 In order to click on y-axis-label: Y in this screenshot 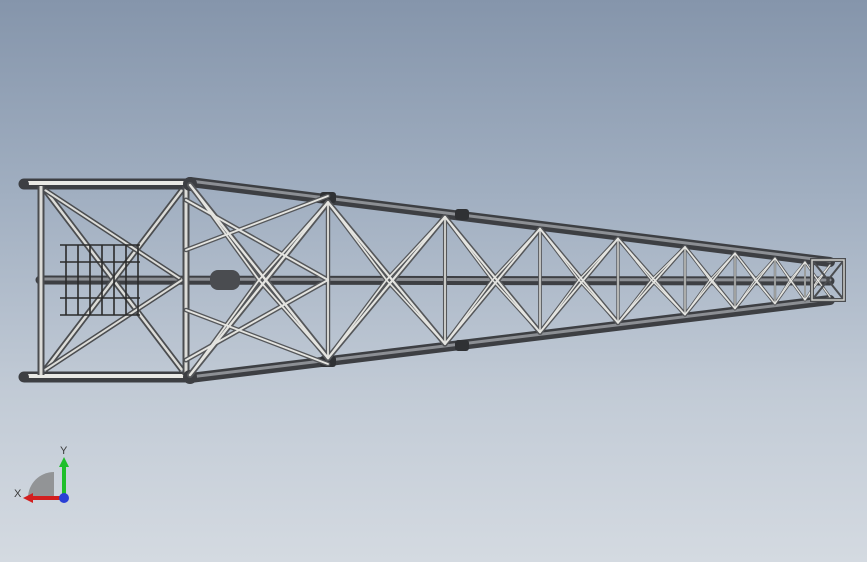, I will do `click(64, 451)`.